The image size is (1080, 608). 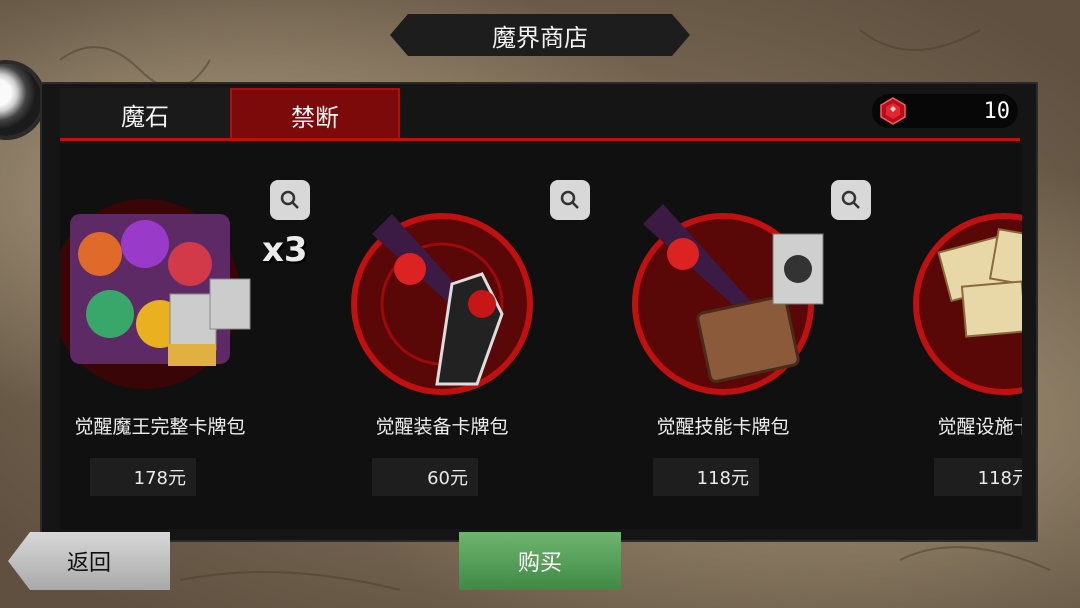 I want to click on shop-item: x3 觉醒魔王完整卡牌包 178元, so click(x=185, y=336).